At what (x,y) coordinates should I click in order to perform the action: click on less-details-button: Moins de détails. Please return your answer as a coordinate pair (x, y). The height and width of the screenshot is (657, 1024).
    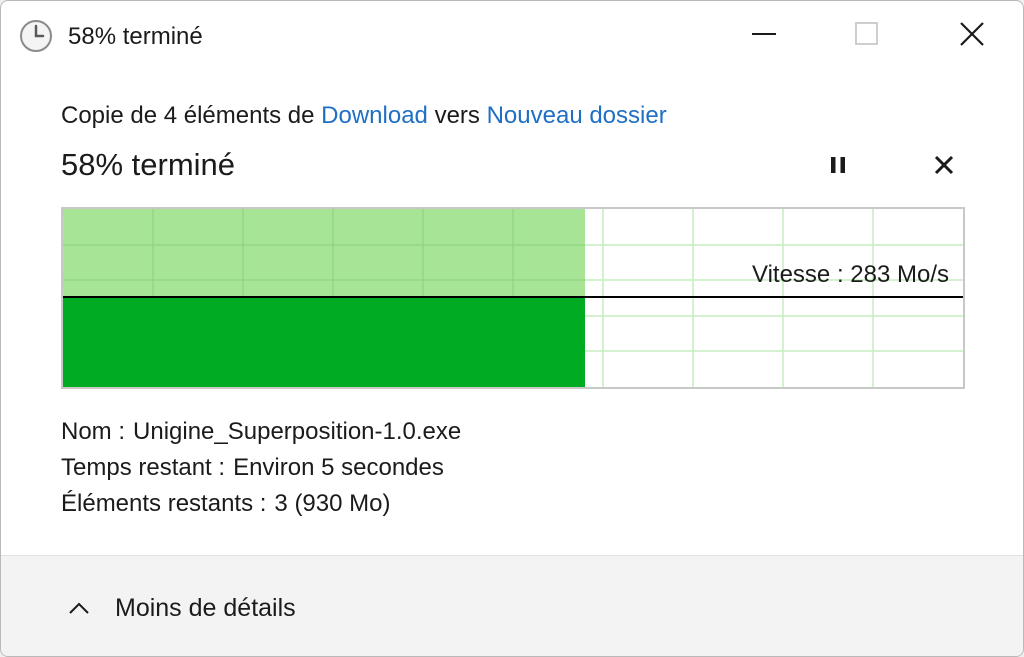
    Looking at the image, I should click on (180, 608).